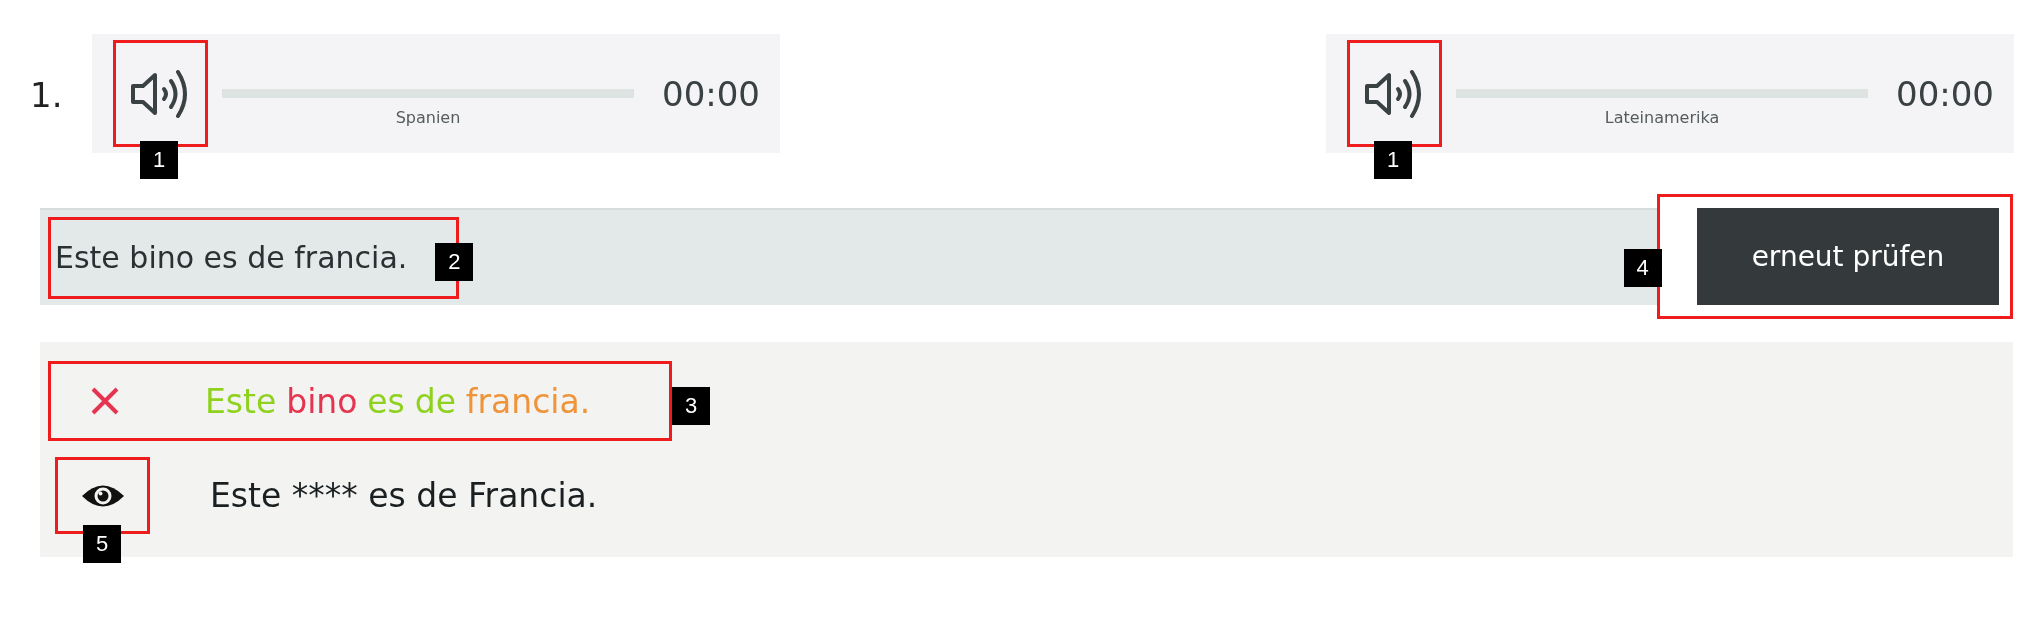 The width and height of the screenshot is (2040, 620). What do you see at coordinates (1662, 117) in the screenshot?
I see `player-label: Lateinamerika` at bounding box center [1662, 117].